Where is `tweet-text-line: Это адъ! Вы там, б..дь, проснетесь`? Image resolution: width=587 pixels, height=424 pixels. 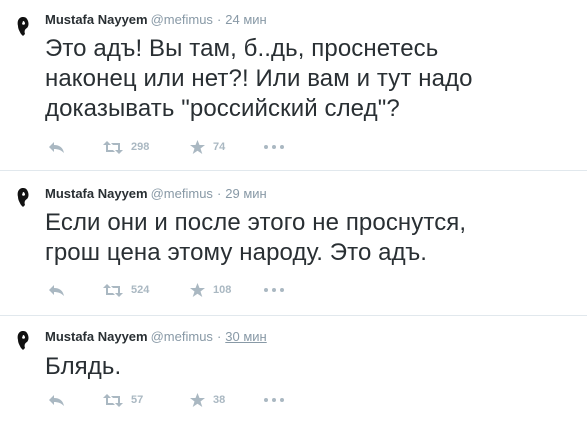
tweet-text-line: Это адъ! Вы там, б..дь, проснетесь is located at coordinates (242, 48).